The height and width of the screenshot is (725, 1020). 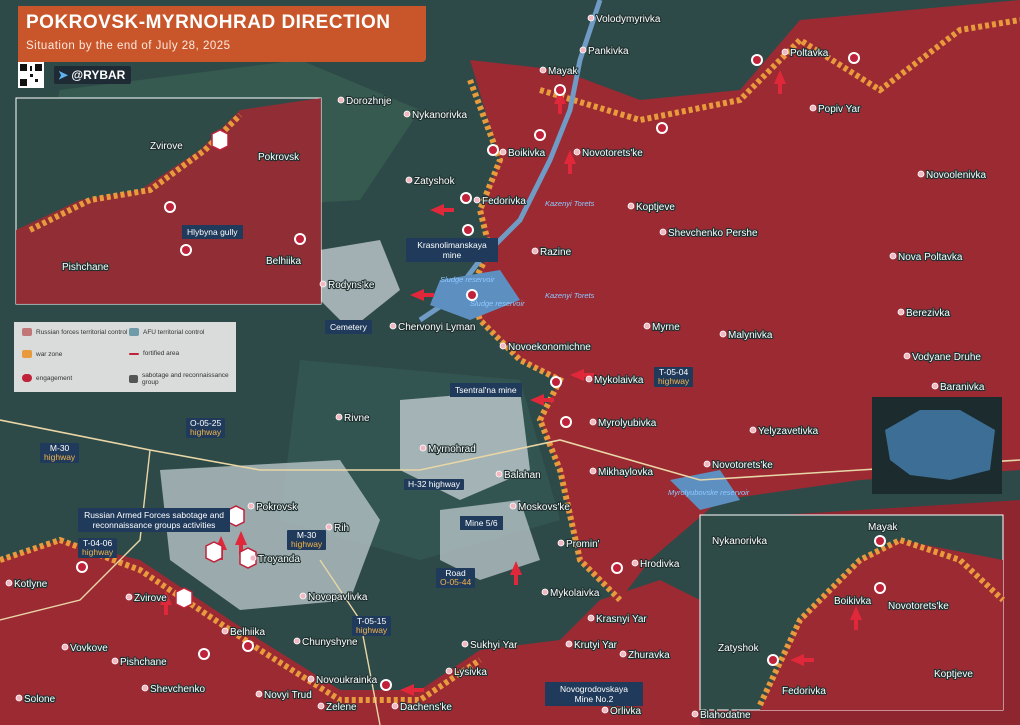 What do you see at coordinates (456, 582) in the screenshot?
I see `highway-kind: O-05-44` at bounding box center [456, 582].